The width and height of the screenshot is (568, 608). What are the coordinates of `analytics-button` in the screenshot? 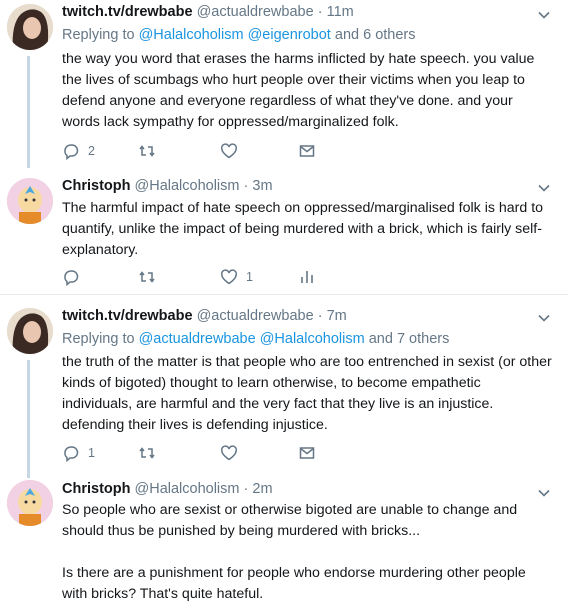 It's located at (307, 277).